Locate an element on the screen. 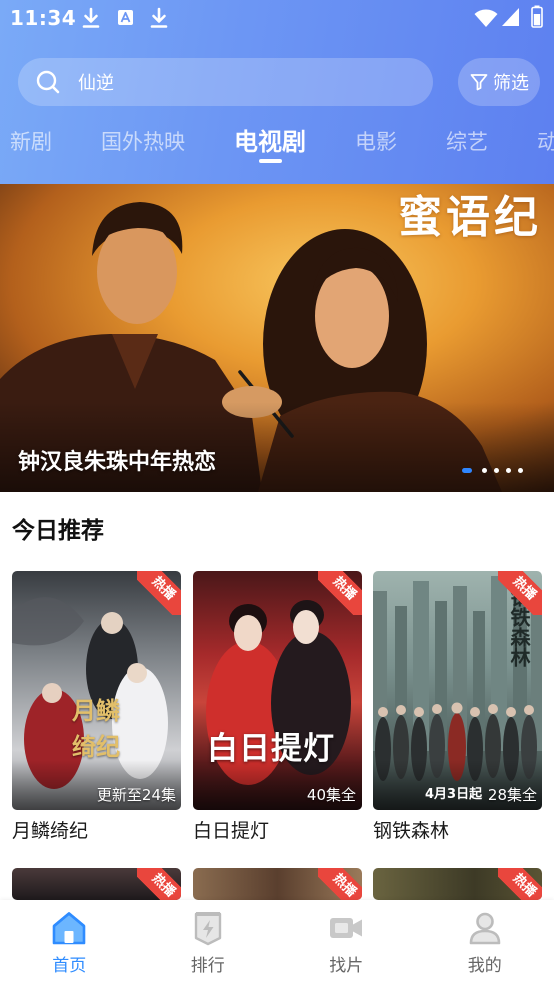 Image resolution: width=554 pixels, height=984 pixels. filter-icon is located at coordinates (479, 82).